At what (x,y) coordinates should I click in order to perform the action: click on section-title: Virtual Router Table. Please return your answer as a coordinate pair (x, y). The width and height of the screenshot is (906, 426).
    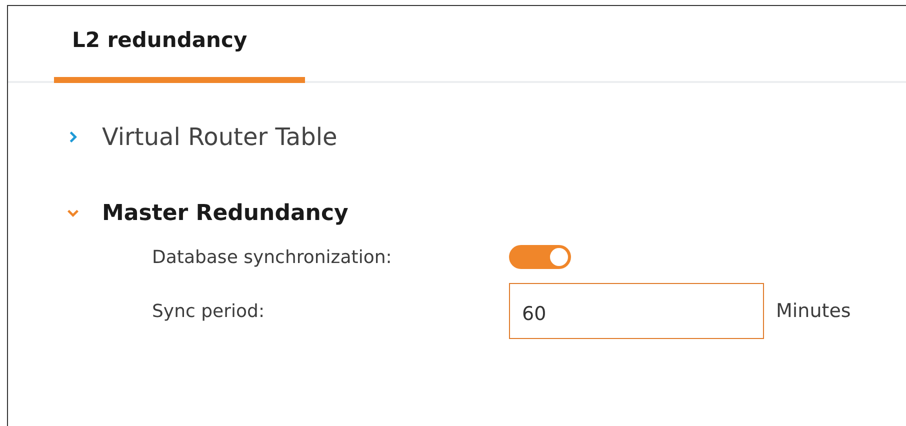
    Looking at the image, I should click on (220, 137).